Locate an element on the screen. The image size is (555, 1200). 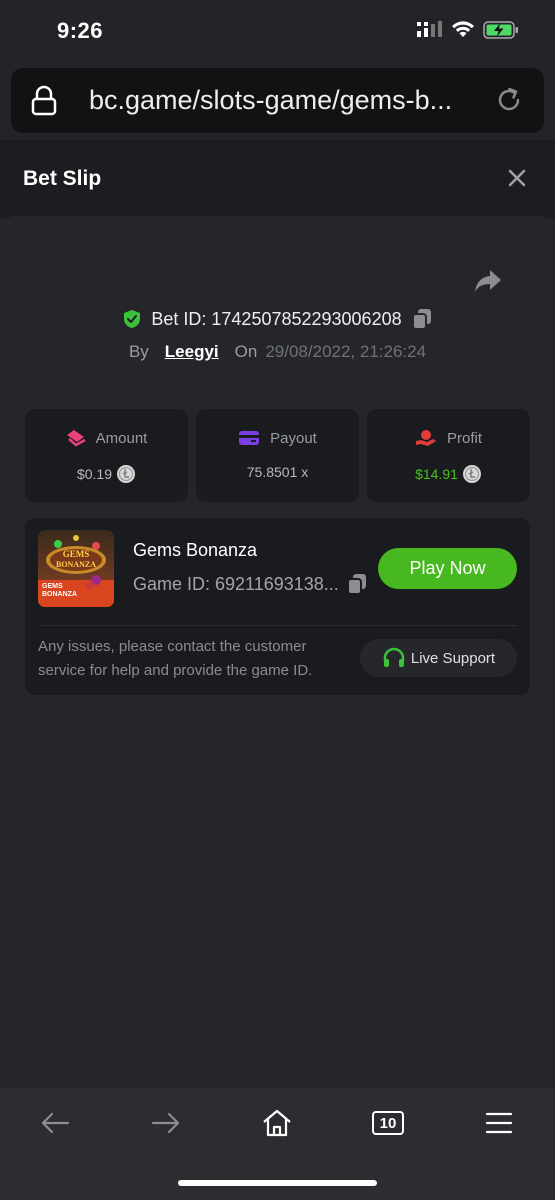
headset-icon is located at coordinates (394, 657).